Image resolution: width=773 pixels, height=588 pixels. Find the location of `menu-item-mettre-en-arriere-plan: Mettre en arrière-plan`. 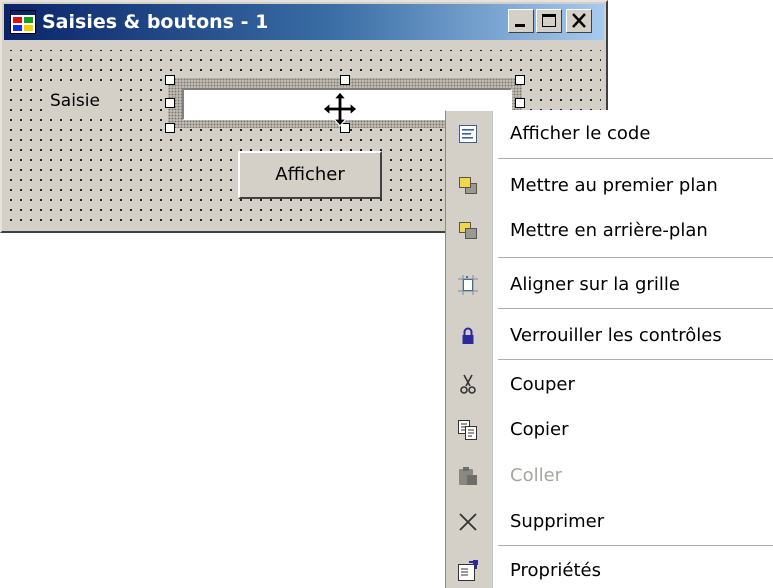

menu-item-mettre-en-arriere-plan: Mettre en arrière-plan is located at coordinates (609, 231).